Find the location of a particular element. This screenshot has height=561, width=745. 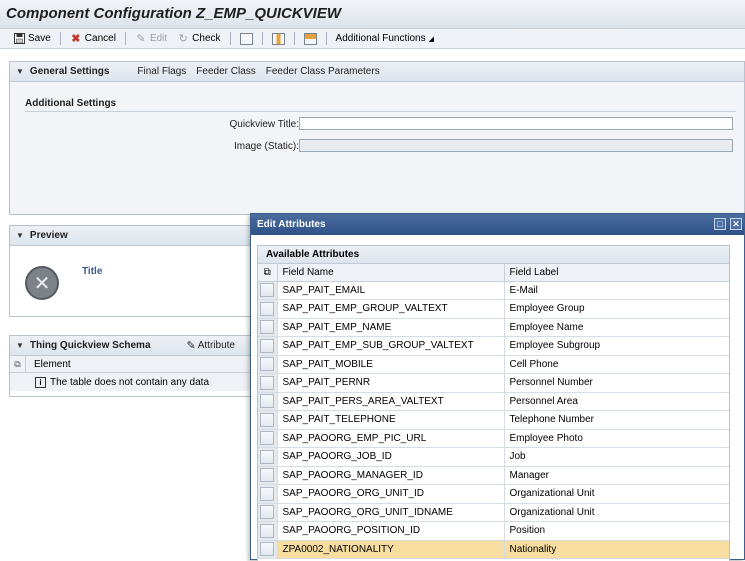

field-name-cell: SAP_PAOORG_JOB_ID is located at coordinates (391, 457).